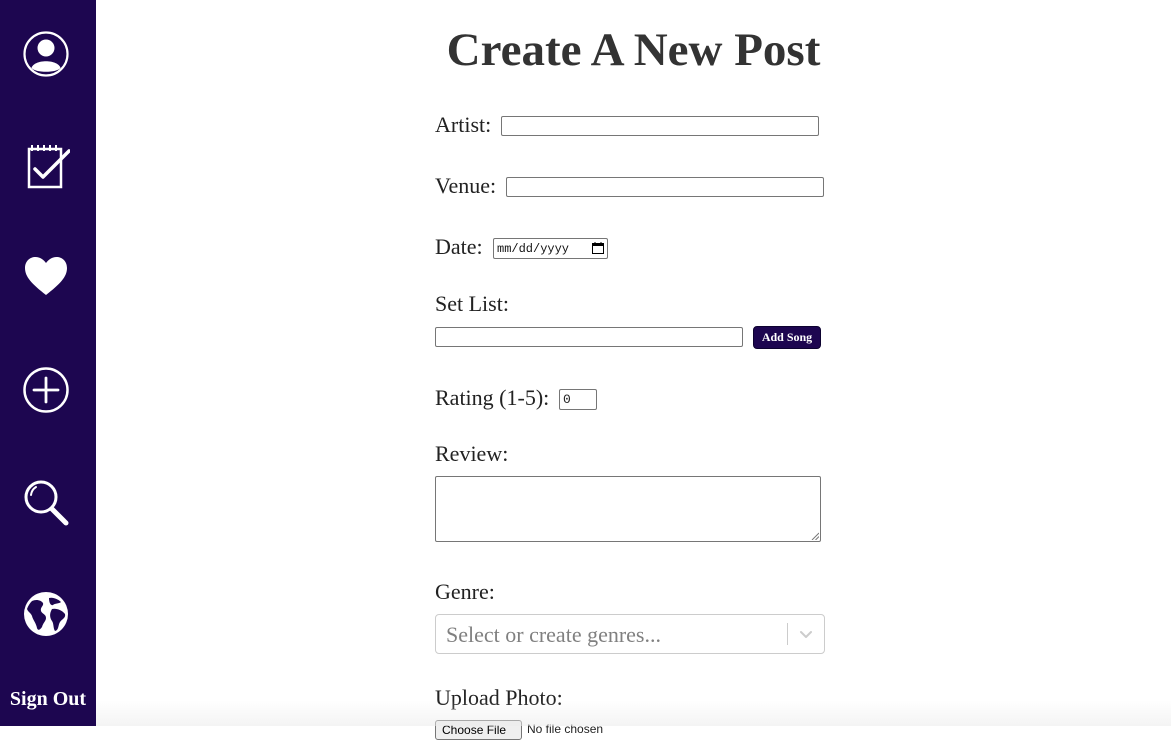 This screenshot has width=1171, height=740. I want to click on date-input: mm/dd/yyyy, so click(550, 248).